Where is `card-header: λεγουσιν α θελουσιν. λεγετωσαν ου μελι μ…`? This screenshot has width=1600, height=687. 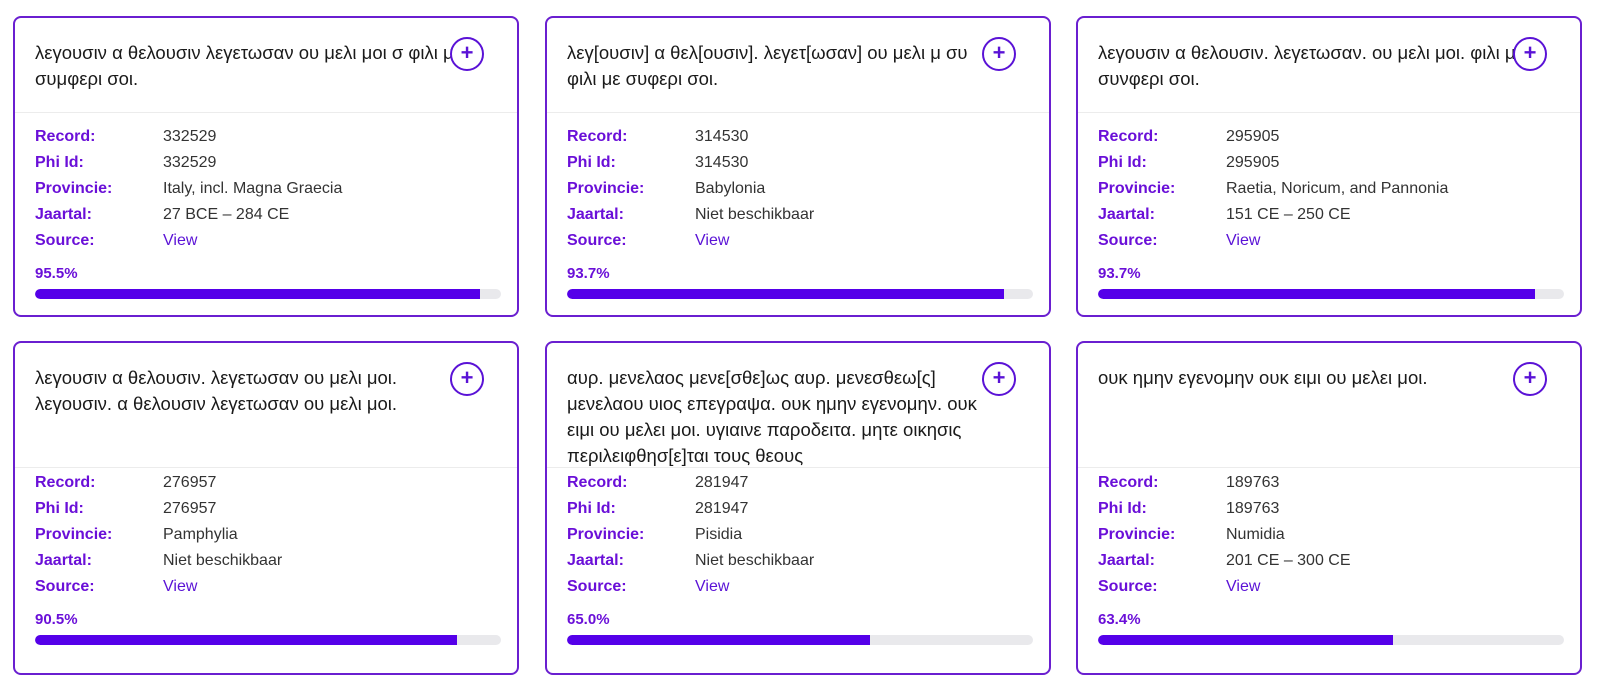
card-header: λεγουσιν α θελουσιν. λεγετωσαν ου μελι μ… is located at coordinates (266, 405).